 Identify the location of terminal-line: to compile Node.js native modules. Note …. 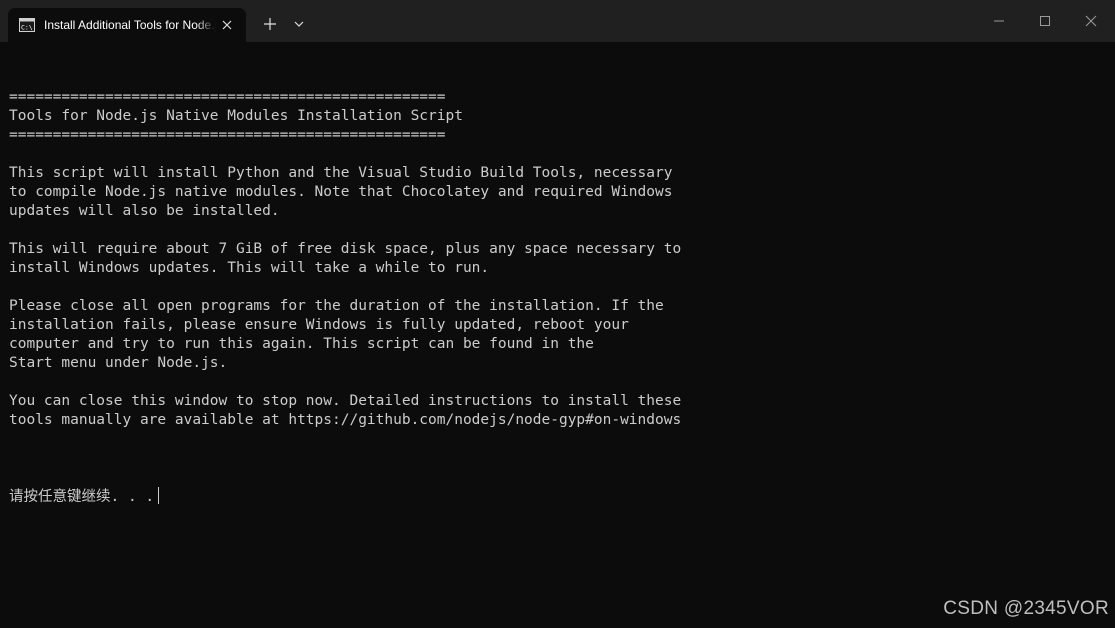
(341, 192).